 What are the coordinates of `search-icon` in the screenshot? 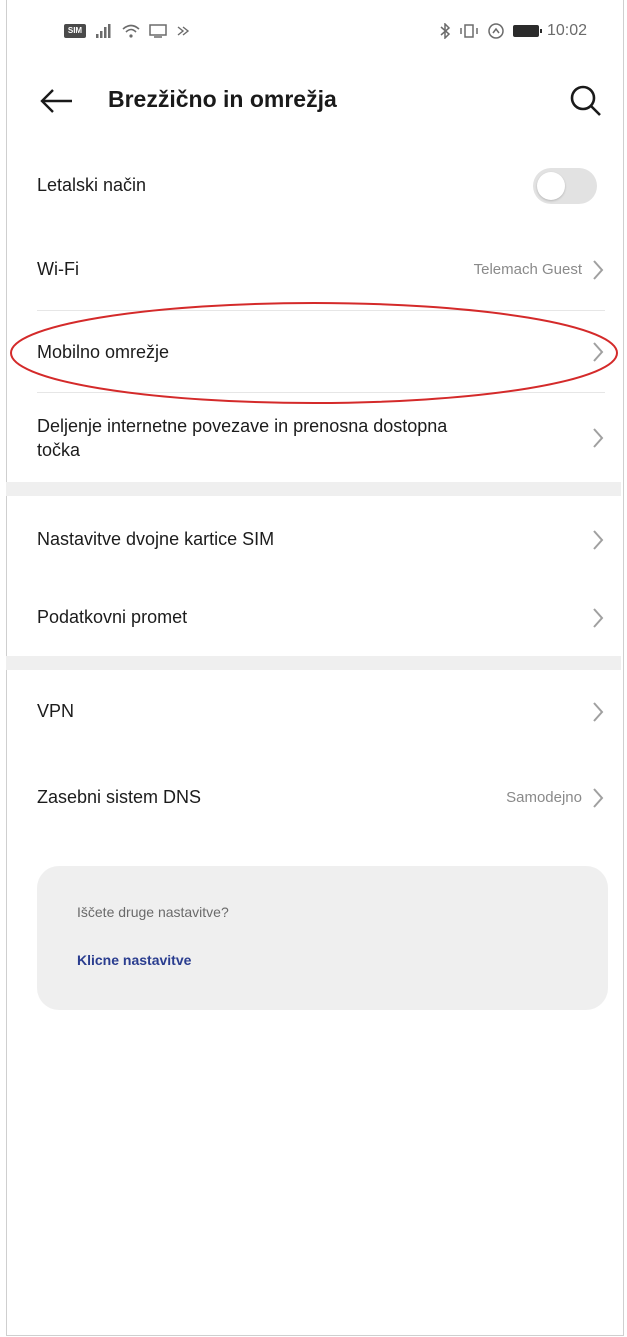 It's located at (586, 101).